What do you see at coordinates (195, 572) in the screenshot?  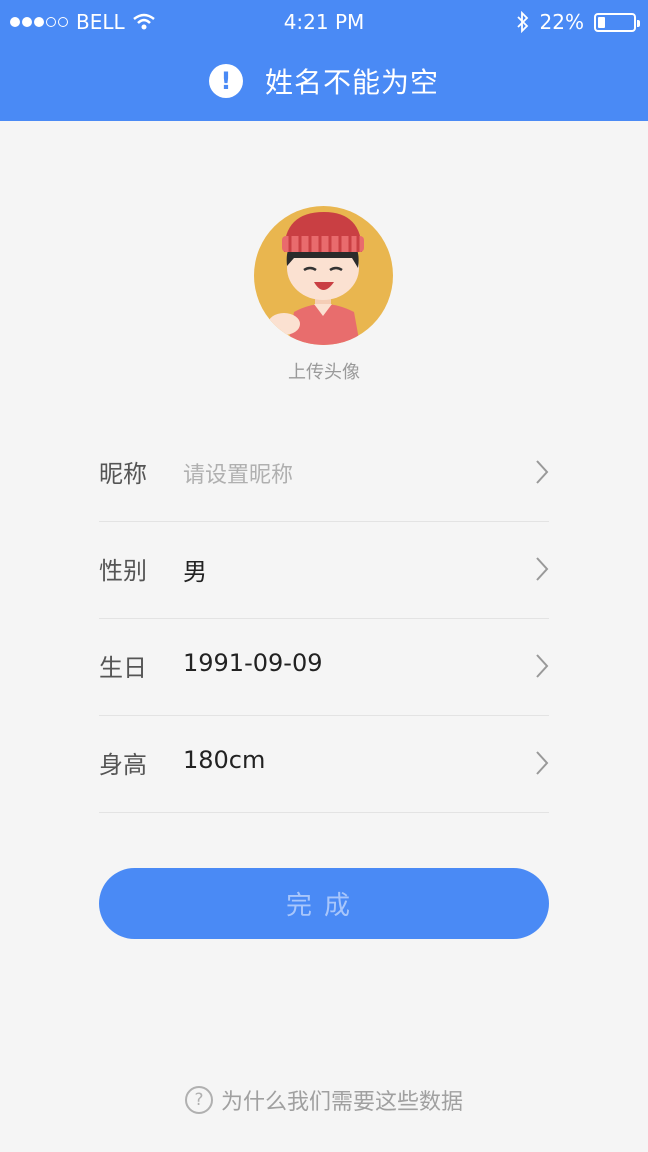 I see `gender-value: 男` at bounding box center [195, 572].